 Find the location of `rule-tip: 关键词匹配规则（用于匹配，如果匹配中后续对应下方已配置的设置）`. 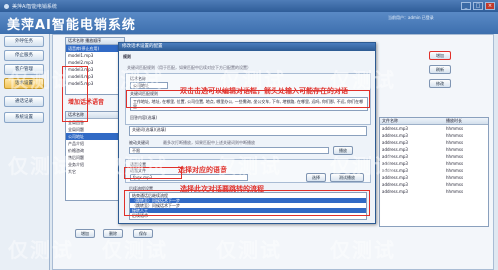

rule-tip: 关键词匹配规则（用于匹配，如果匹配中后续对应下方已配置的设置） is located at coordinates (189, 67).